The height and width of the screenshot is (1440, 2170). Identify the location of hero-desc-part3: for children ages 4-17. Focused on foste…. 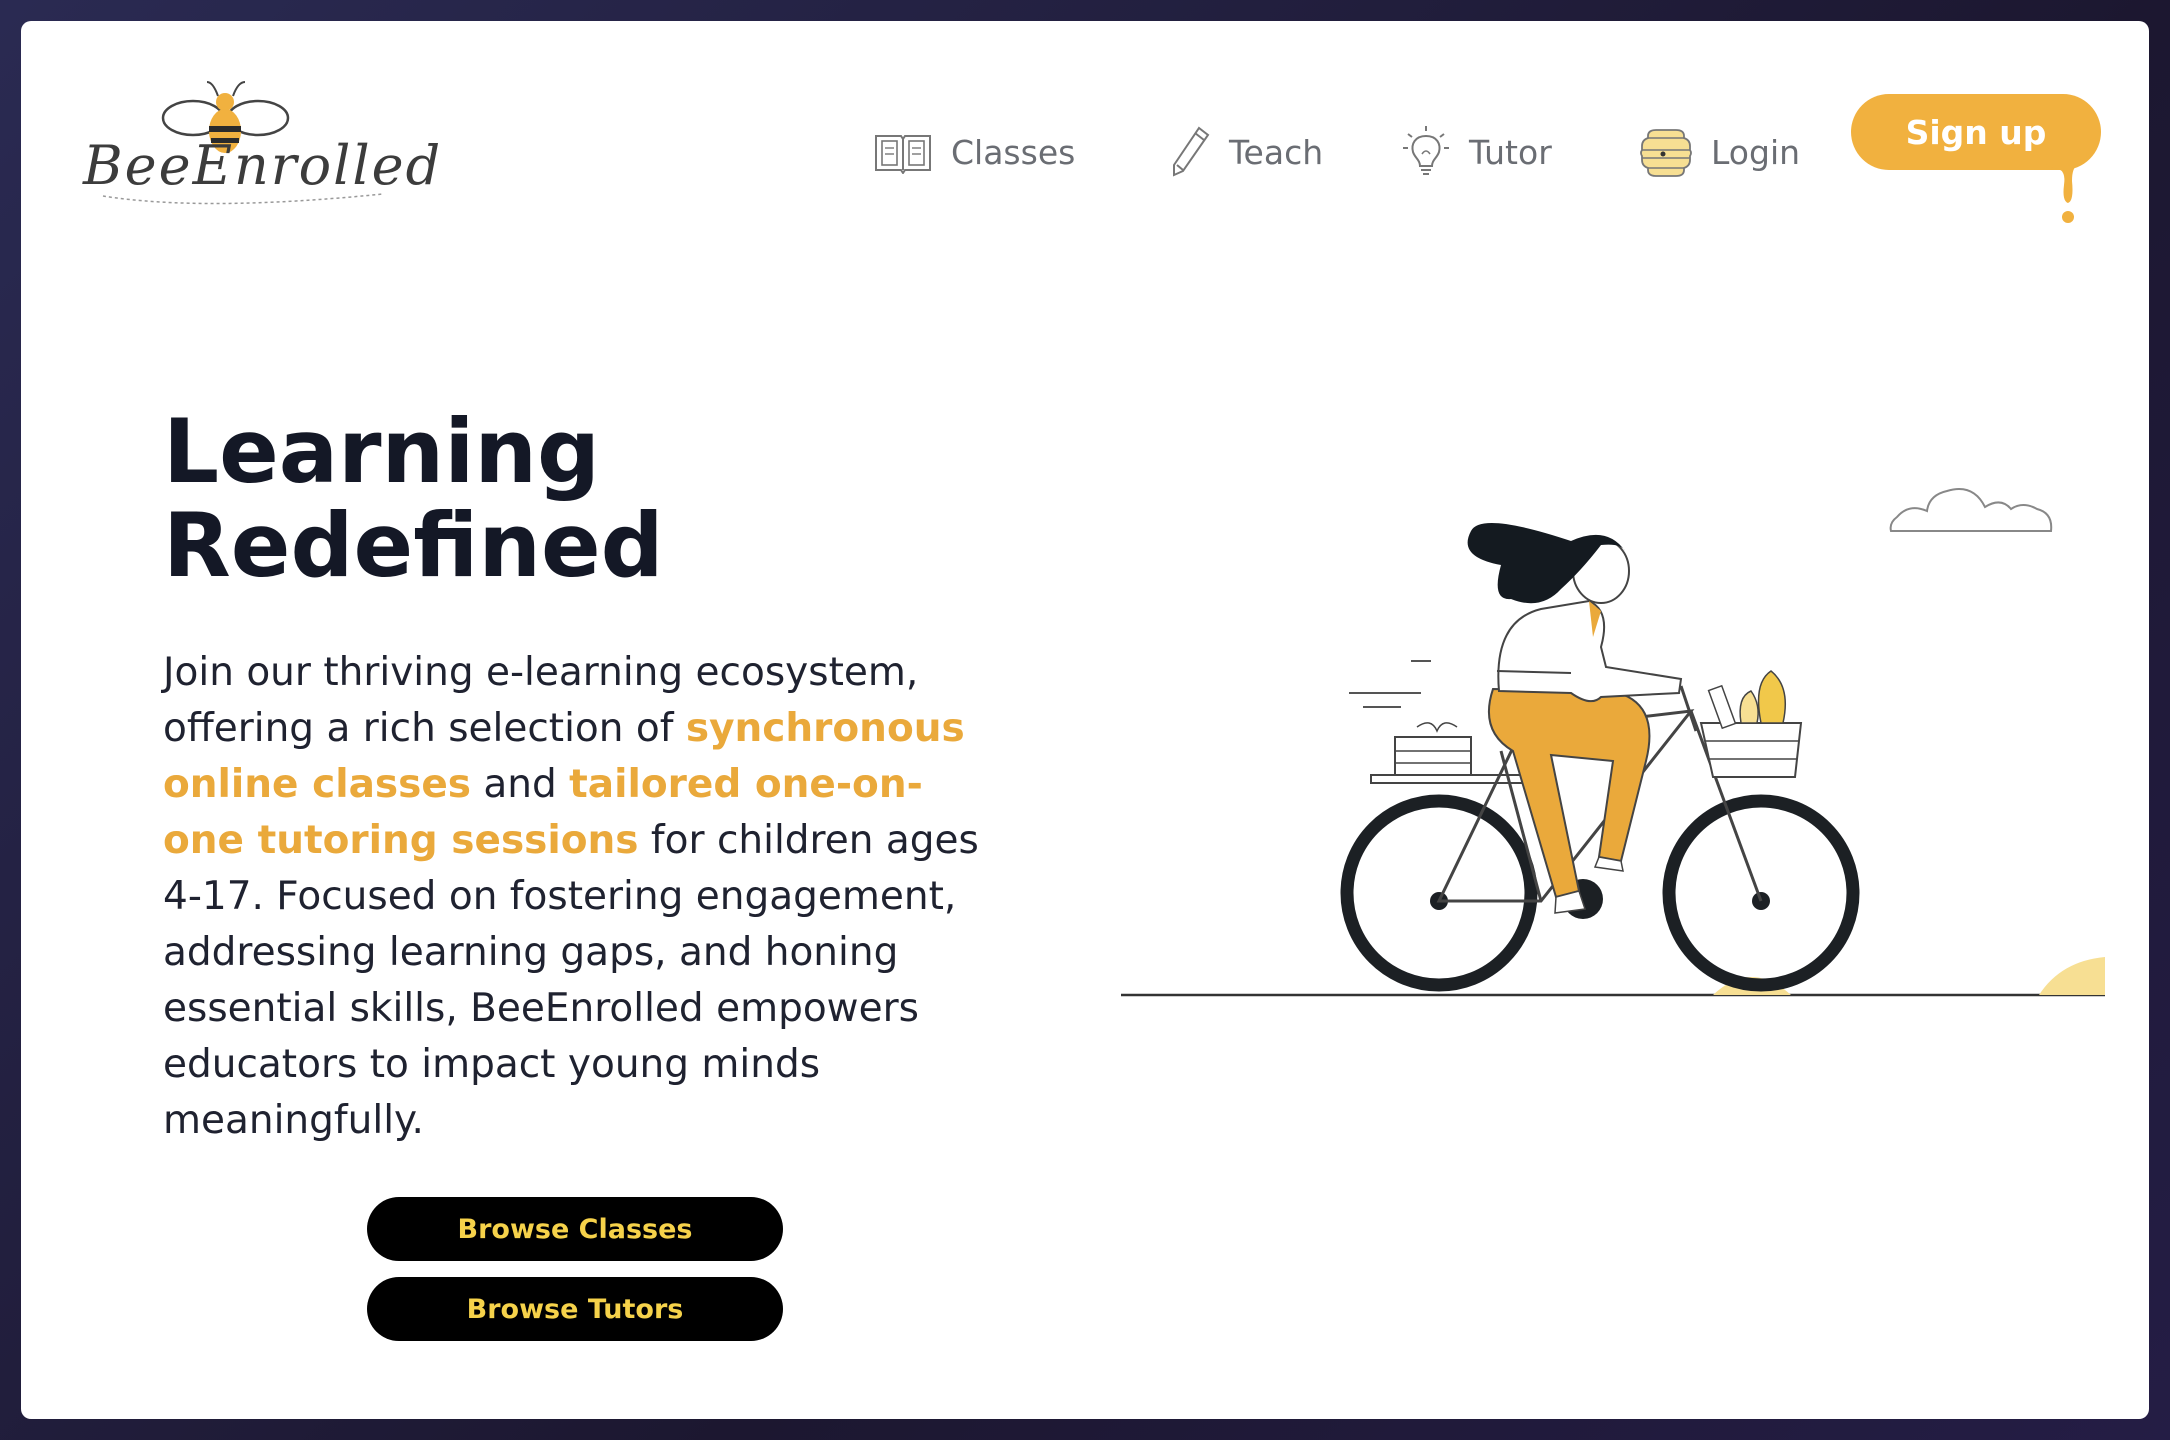
(571, 980).